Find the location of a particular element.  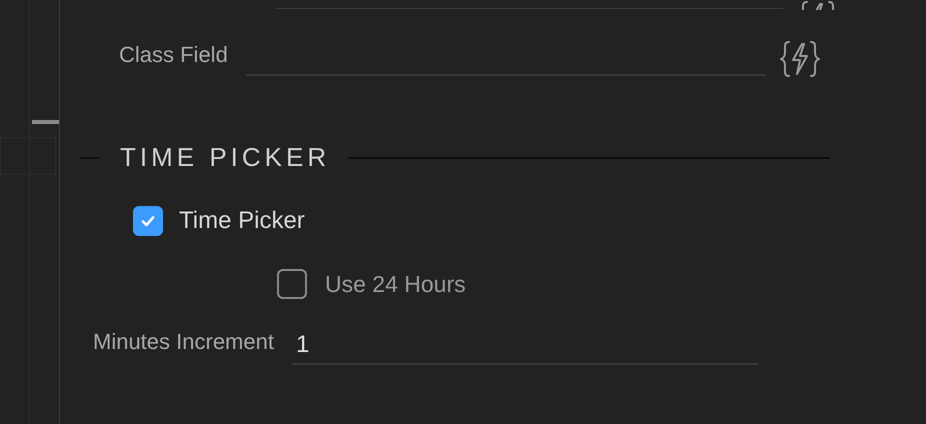

resize-handle is located at coordinates (45, 122).